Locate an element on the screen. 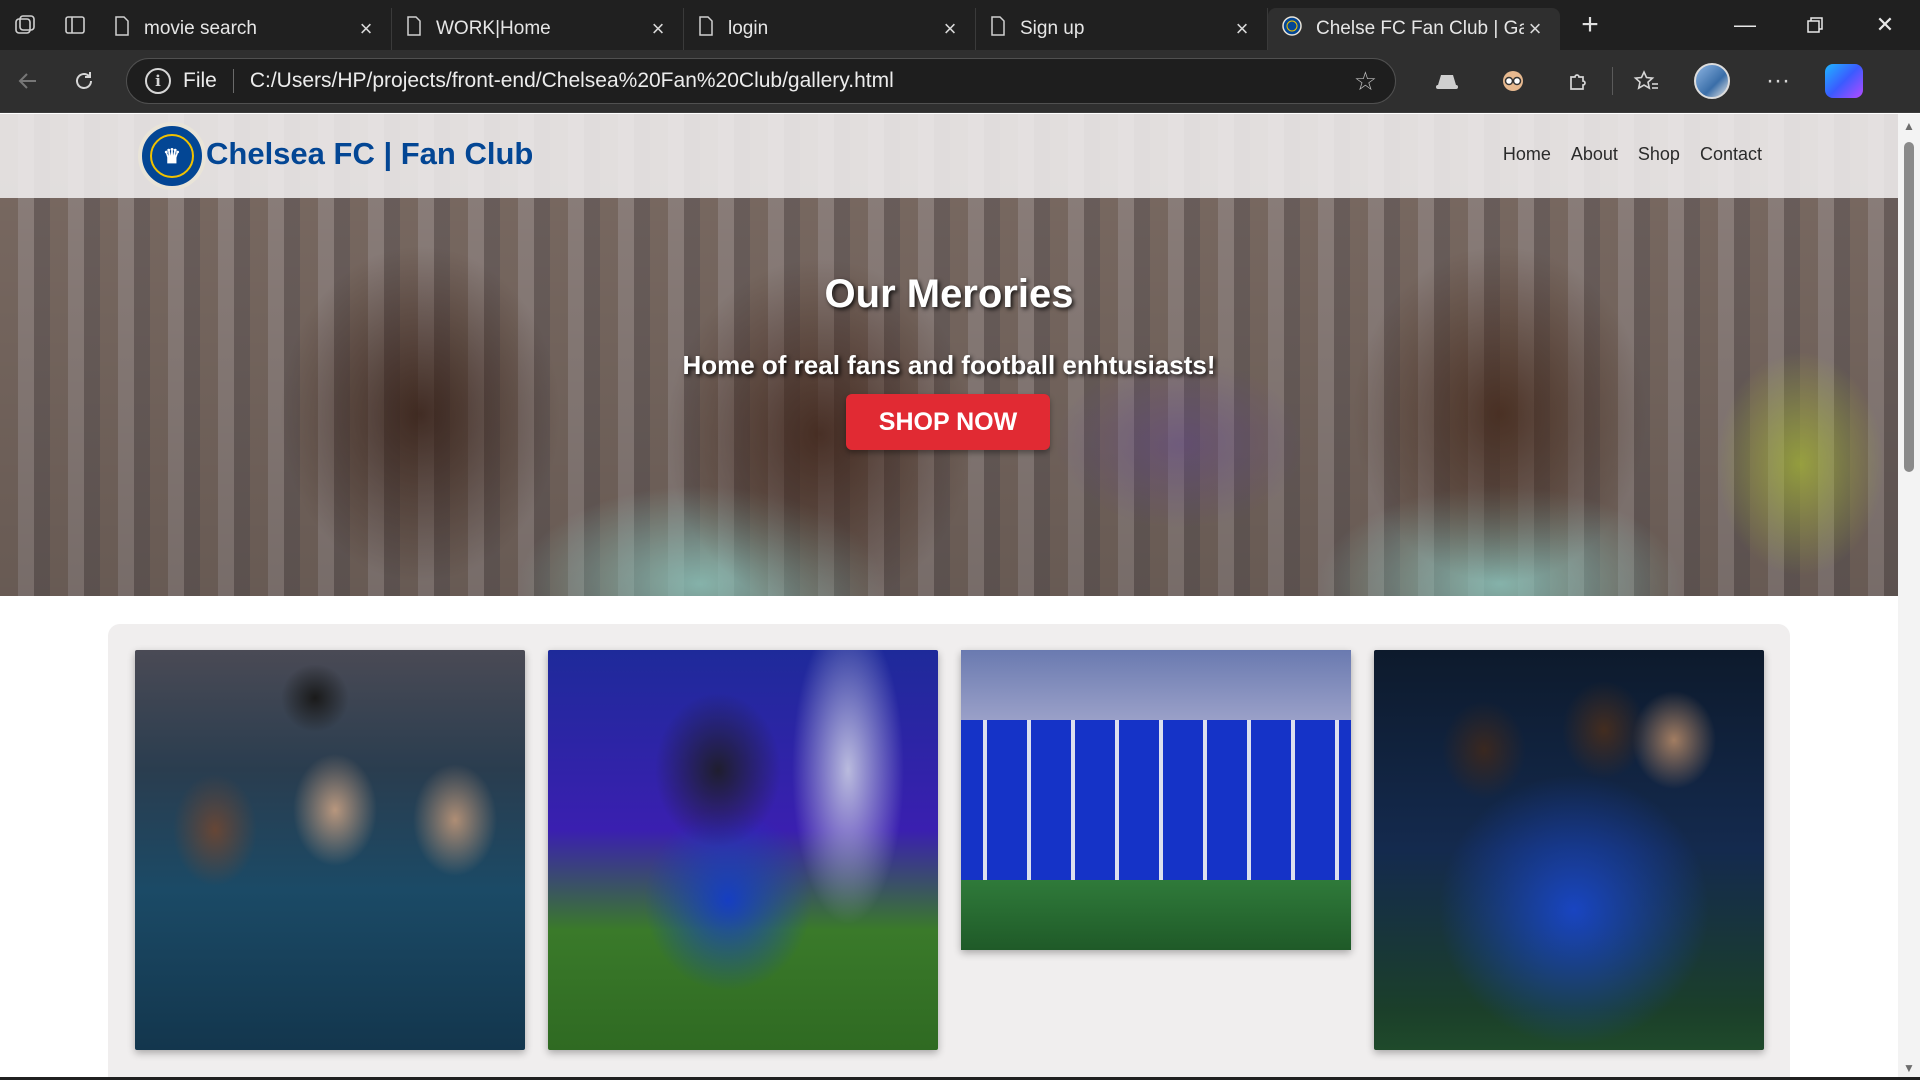 Image resolution: width=1920 pixels, height=1080 pixels. extension-hat-icon is located at coordinates (1447, 81).